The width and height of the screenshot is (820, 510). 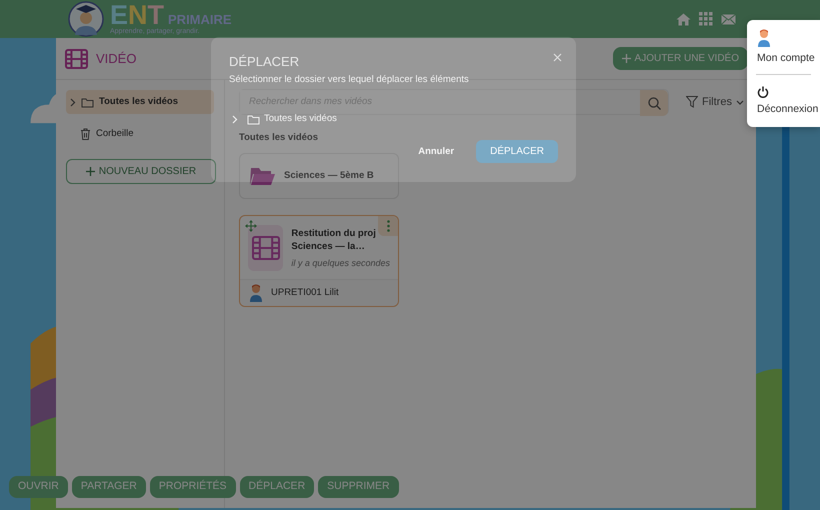 What do you see at coordinates (284, 119) in the screenshot?
I see `folder-tree-item: Toutes les vidéos` at bounding box center [284, 119].